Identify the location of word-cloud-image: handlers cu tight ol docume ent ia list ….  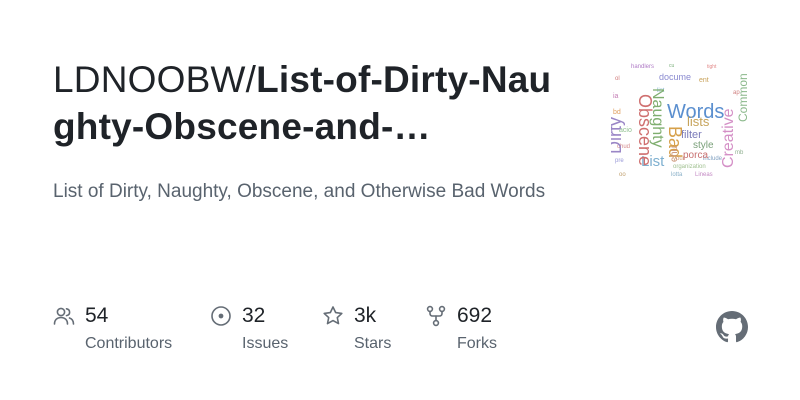
(682, 120).